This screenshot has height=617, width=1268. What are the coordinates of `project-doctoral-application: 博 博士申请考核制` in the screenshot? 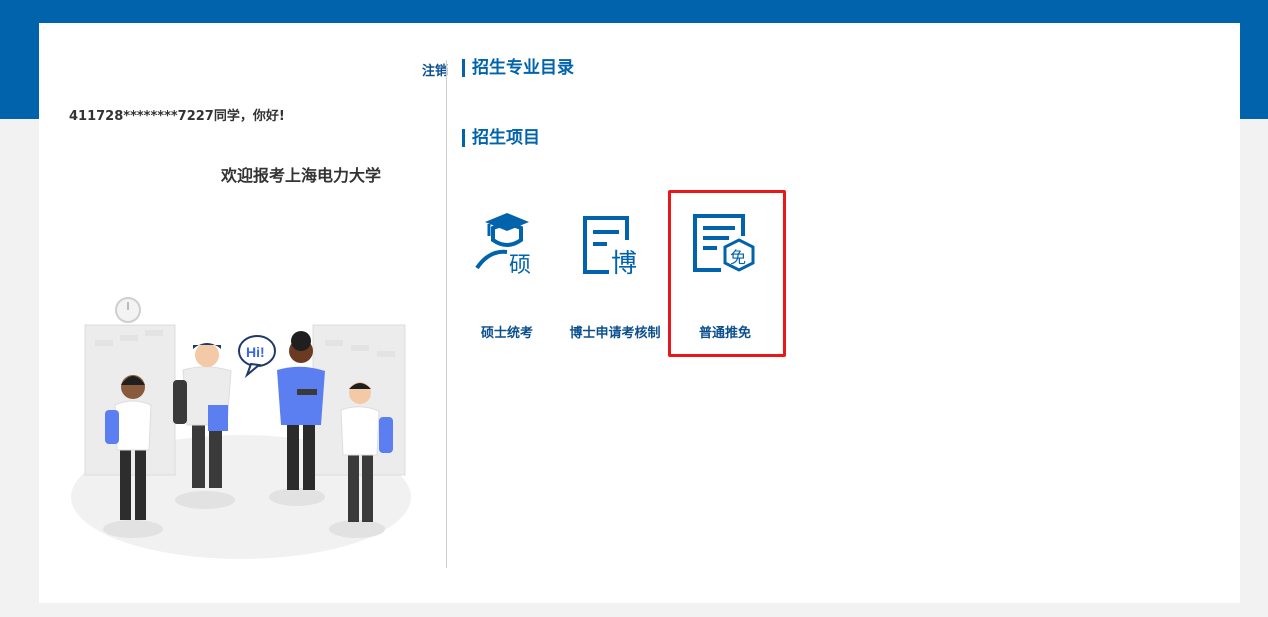 It's located at (615, 280).